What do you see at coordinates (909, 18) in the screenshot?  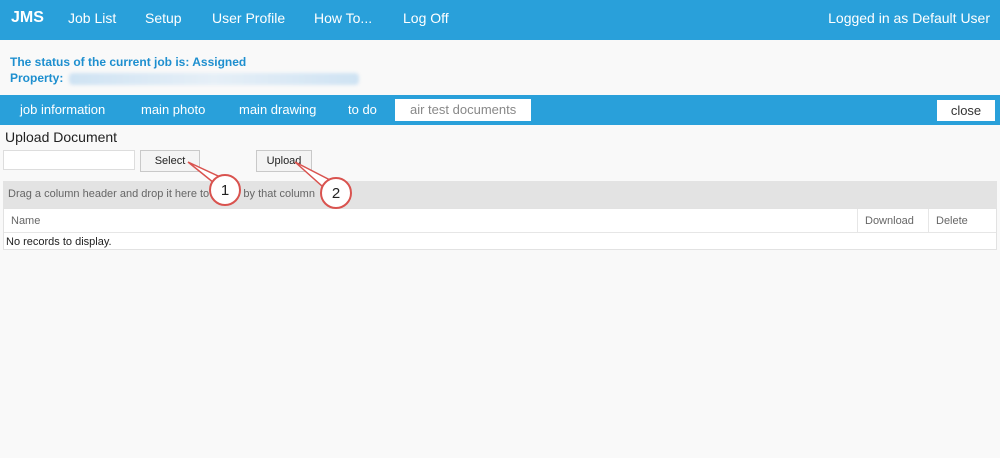 I see `logged-in-status: Logged in as Default User` at bounding box center [909, 18].